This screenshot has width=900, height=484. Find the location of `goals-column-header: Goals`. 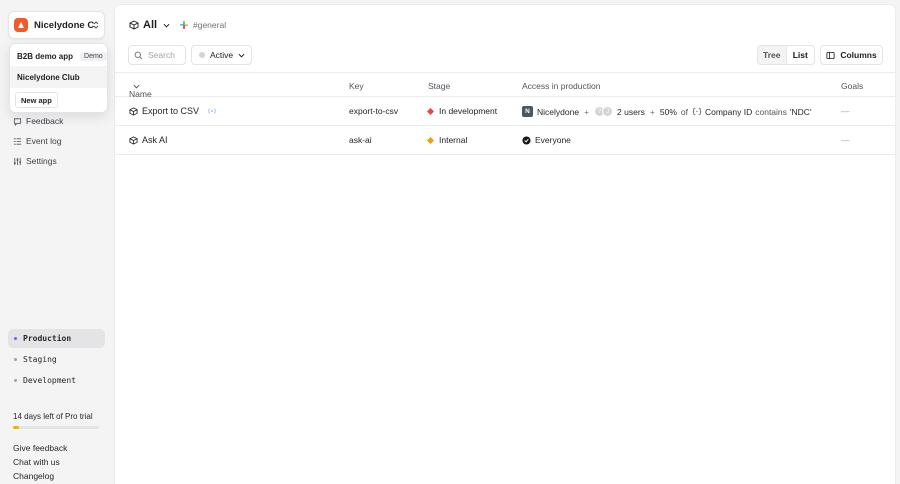

goals-column-header: Goals is located at coordinates (852, 86).